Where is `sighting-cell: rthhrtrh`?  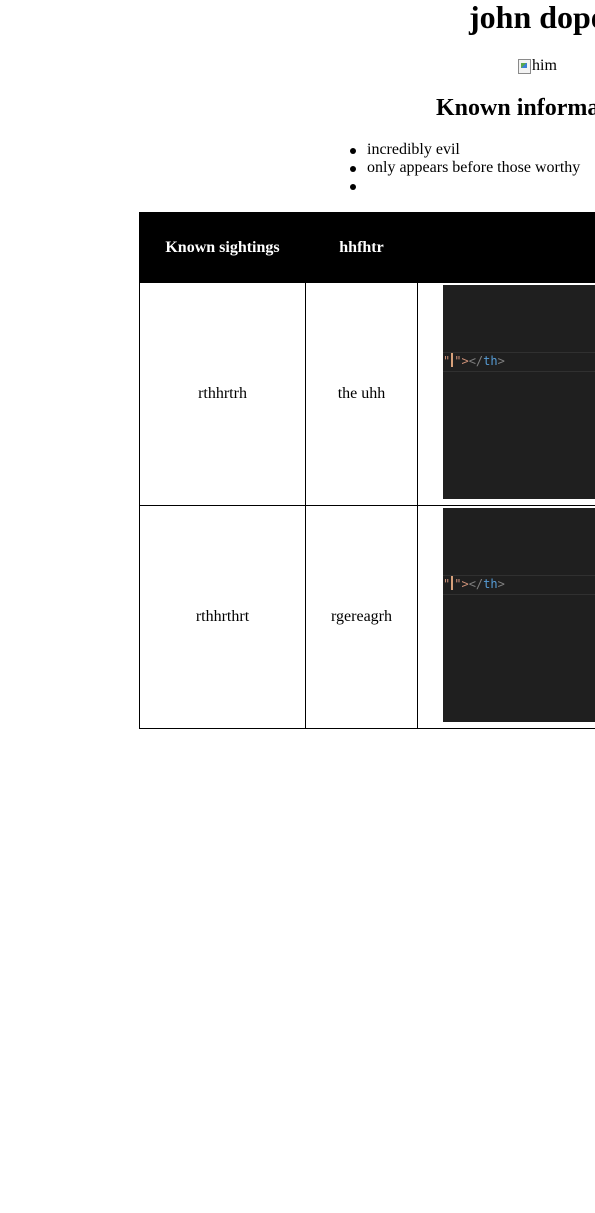 sighting-cell: rthhrtrh is located at coordinates (222, 394).